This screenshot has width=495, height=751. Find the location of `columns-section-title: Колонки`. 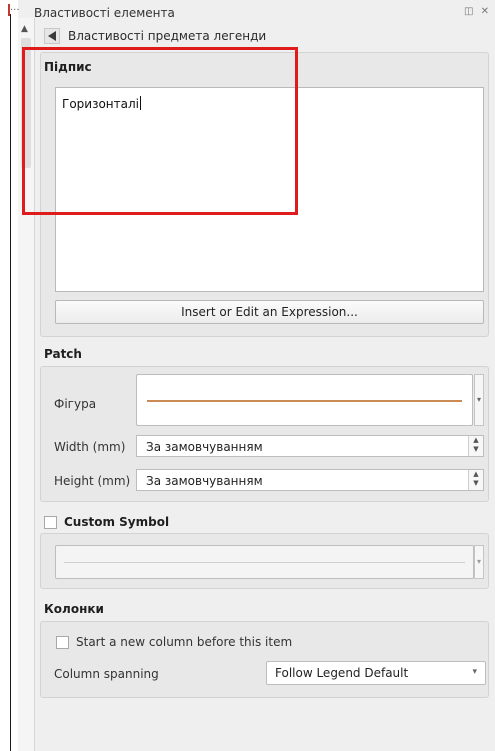

columns-section-title: Колонки is located at coordinates (74, 609).